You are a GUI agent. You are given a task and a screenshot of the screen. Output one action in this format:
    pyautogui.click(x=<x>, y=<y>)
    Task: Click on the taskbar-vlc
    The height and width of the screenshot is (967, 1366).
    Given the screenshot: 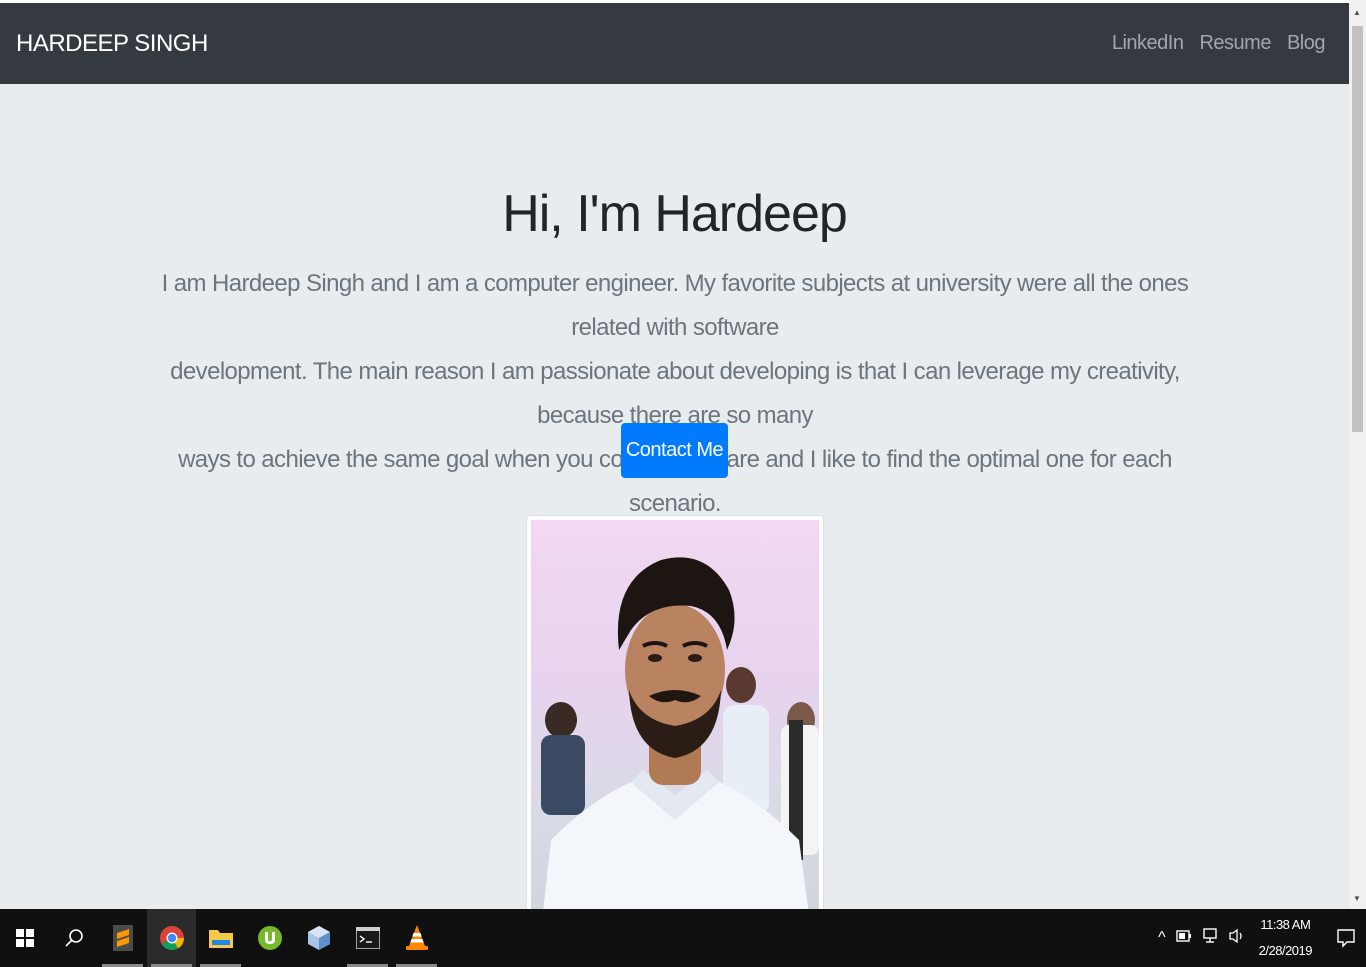 What is the action you would take?
    pyautogui.click(x=416, y=938)
    